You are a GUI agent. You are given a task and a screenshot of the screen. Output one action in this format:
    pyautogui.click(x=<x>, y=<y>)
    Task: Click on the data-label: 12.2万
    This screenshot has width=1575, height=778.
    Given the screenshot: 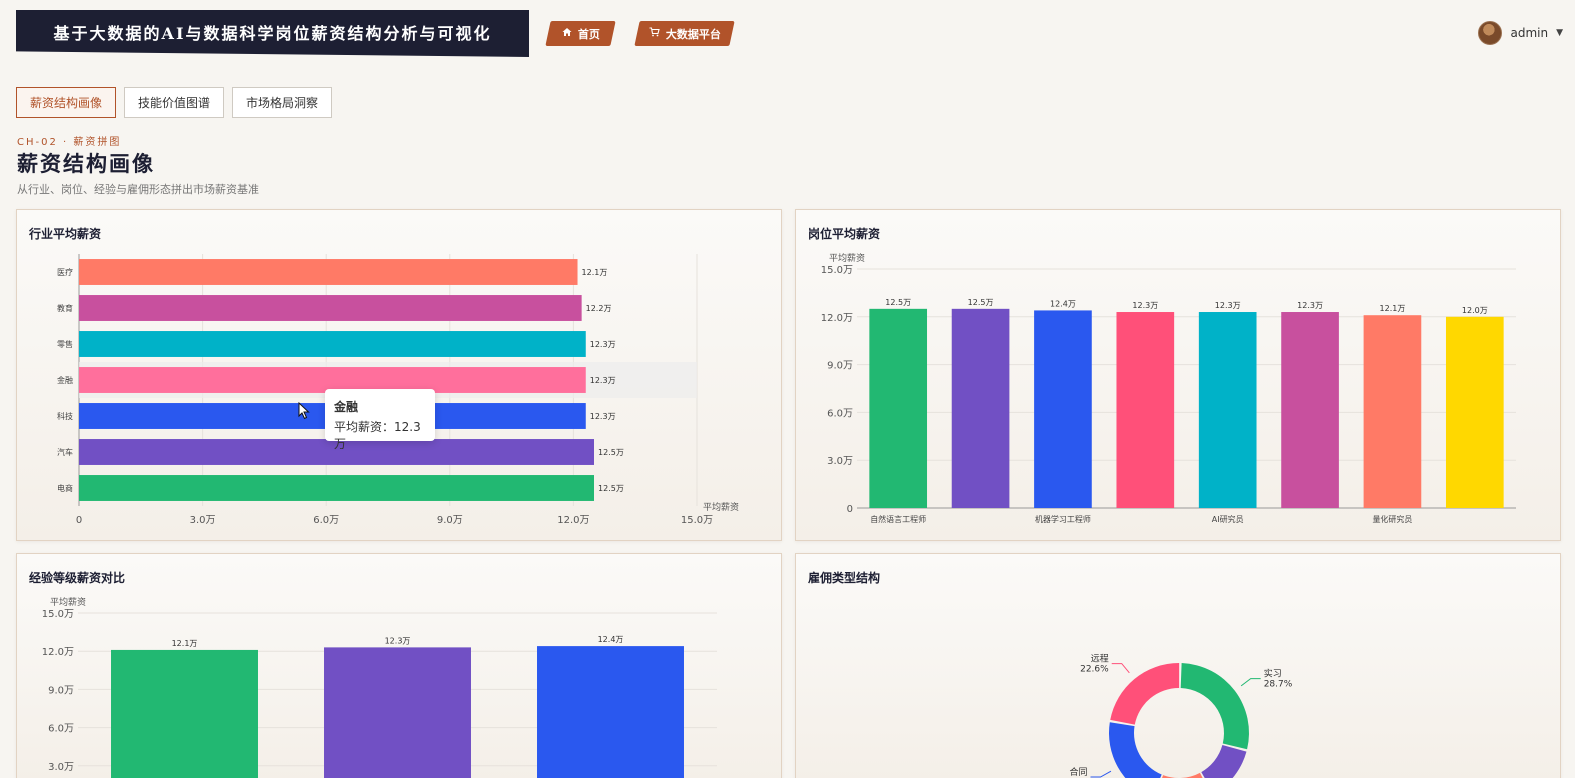 What is the action you would take?
    pyautogui.click(x=599, y=308)
    